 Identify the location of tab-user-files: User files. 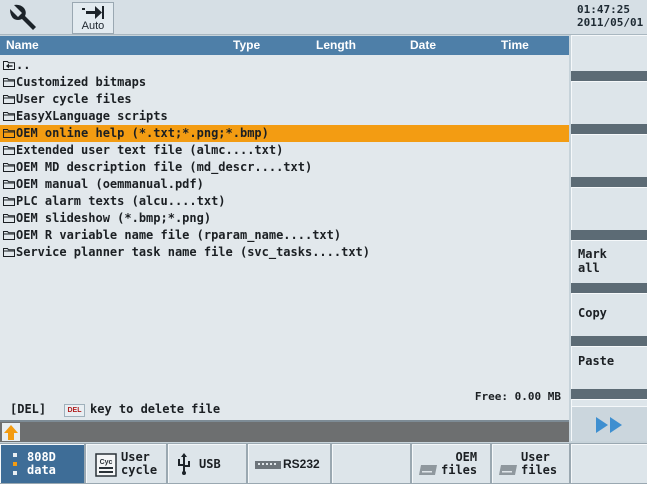
(530, 463).